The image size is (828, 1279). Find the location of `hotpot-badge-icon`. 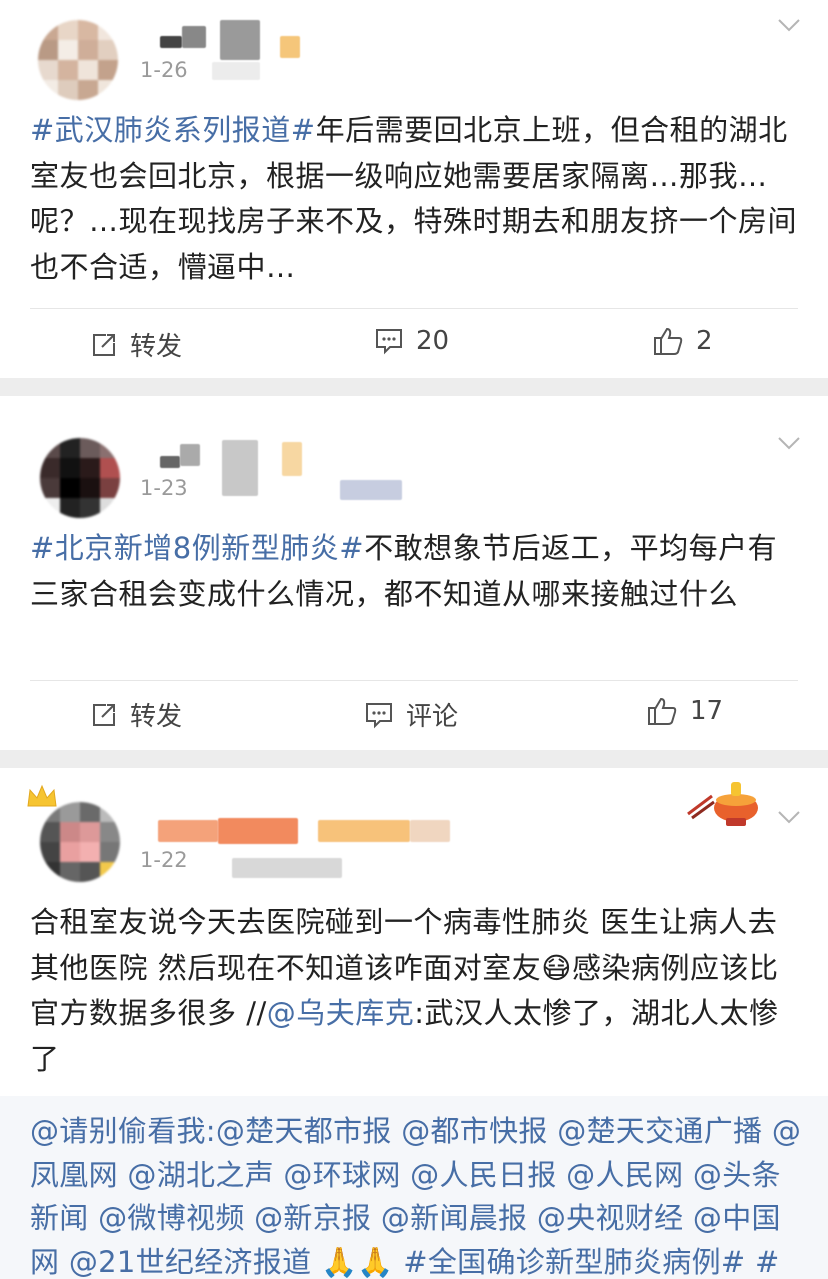

hotpot-badge-icon is located at coordinates (722, 804).